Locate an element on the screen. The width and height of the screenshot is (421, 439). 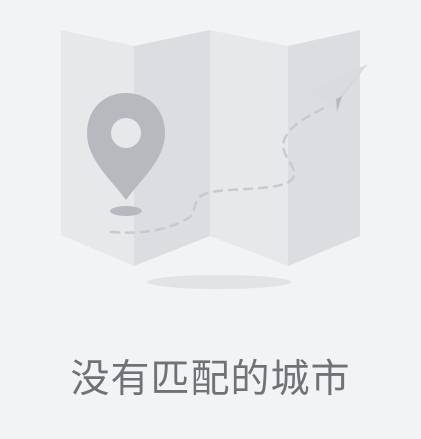
map-shadow is located at coordinates (219, 282).